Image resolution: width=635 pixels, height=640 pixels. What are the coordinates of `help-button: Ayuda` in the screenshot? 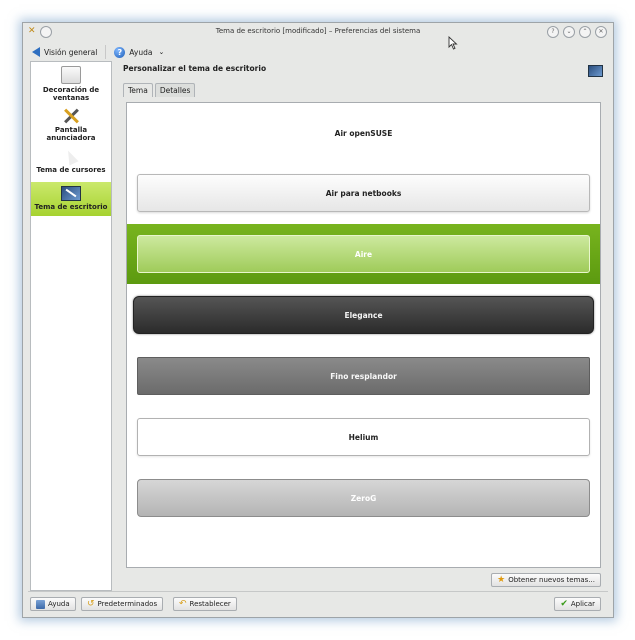 It's located at (53, 604).